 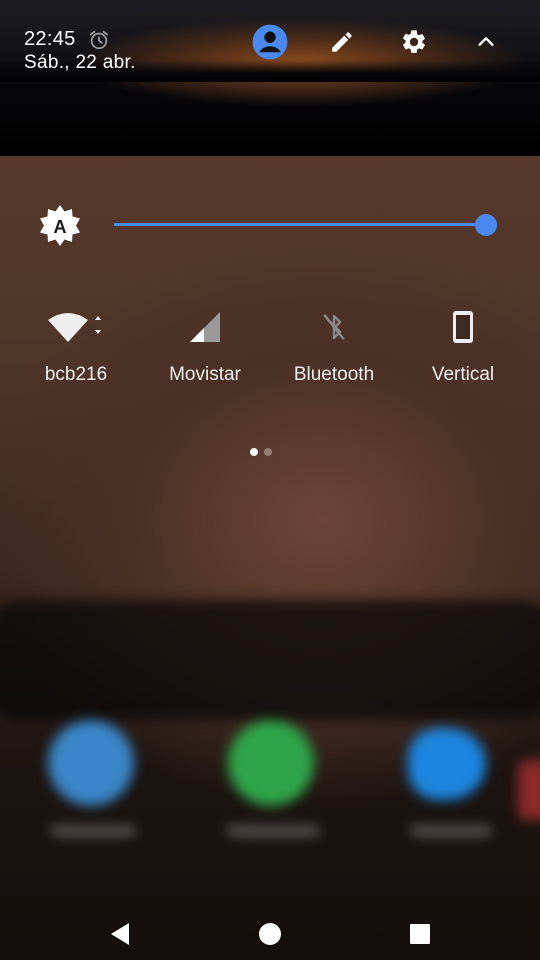 I want to click on page-dot-inactive, so click(x=268, y=452).